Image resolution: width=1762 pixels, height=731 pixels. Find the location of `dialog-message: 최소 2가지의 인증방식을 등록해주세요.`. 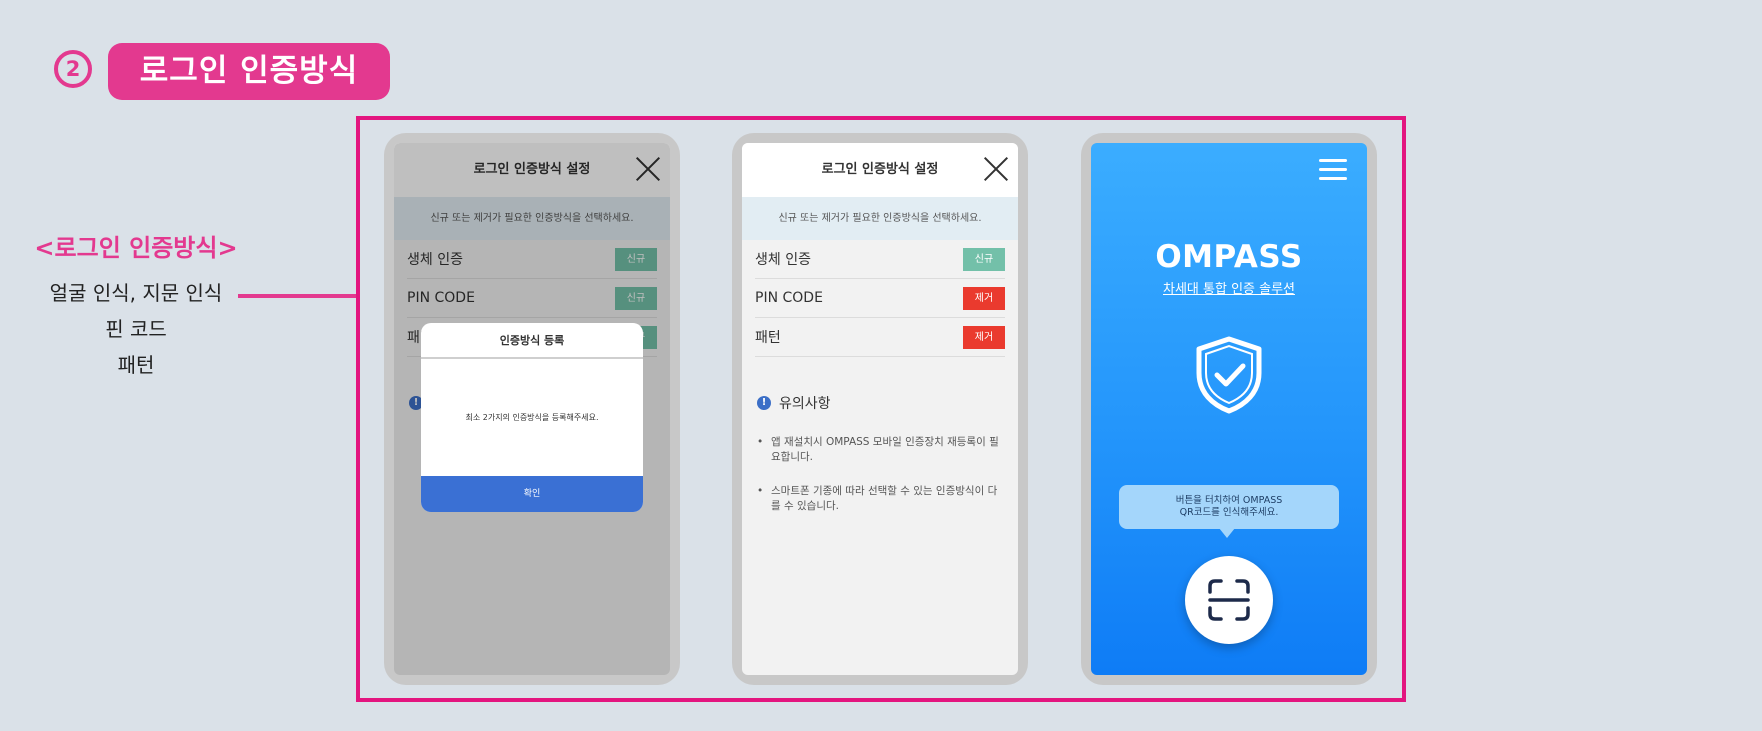

dialog-message: 최소 2가지의 인증방식을 등록해주세요. is located at coordinates (532, 417).